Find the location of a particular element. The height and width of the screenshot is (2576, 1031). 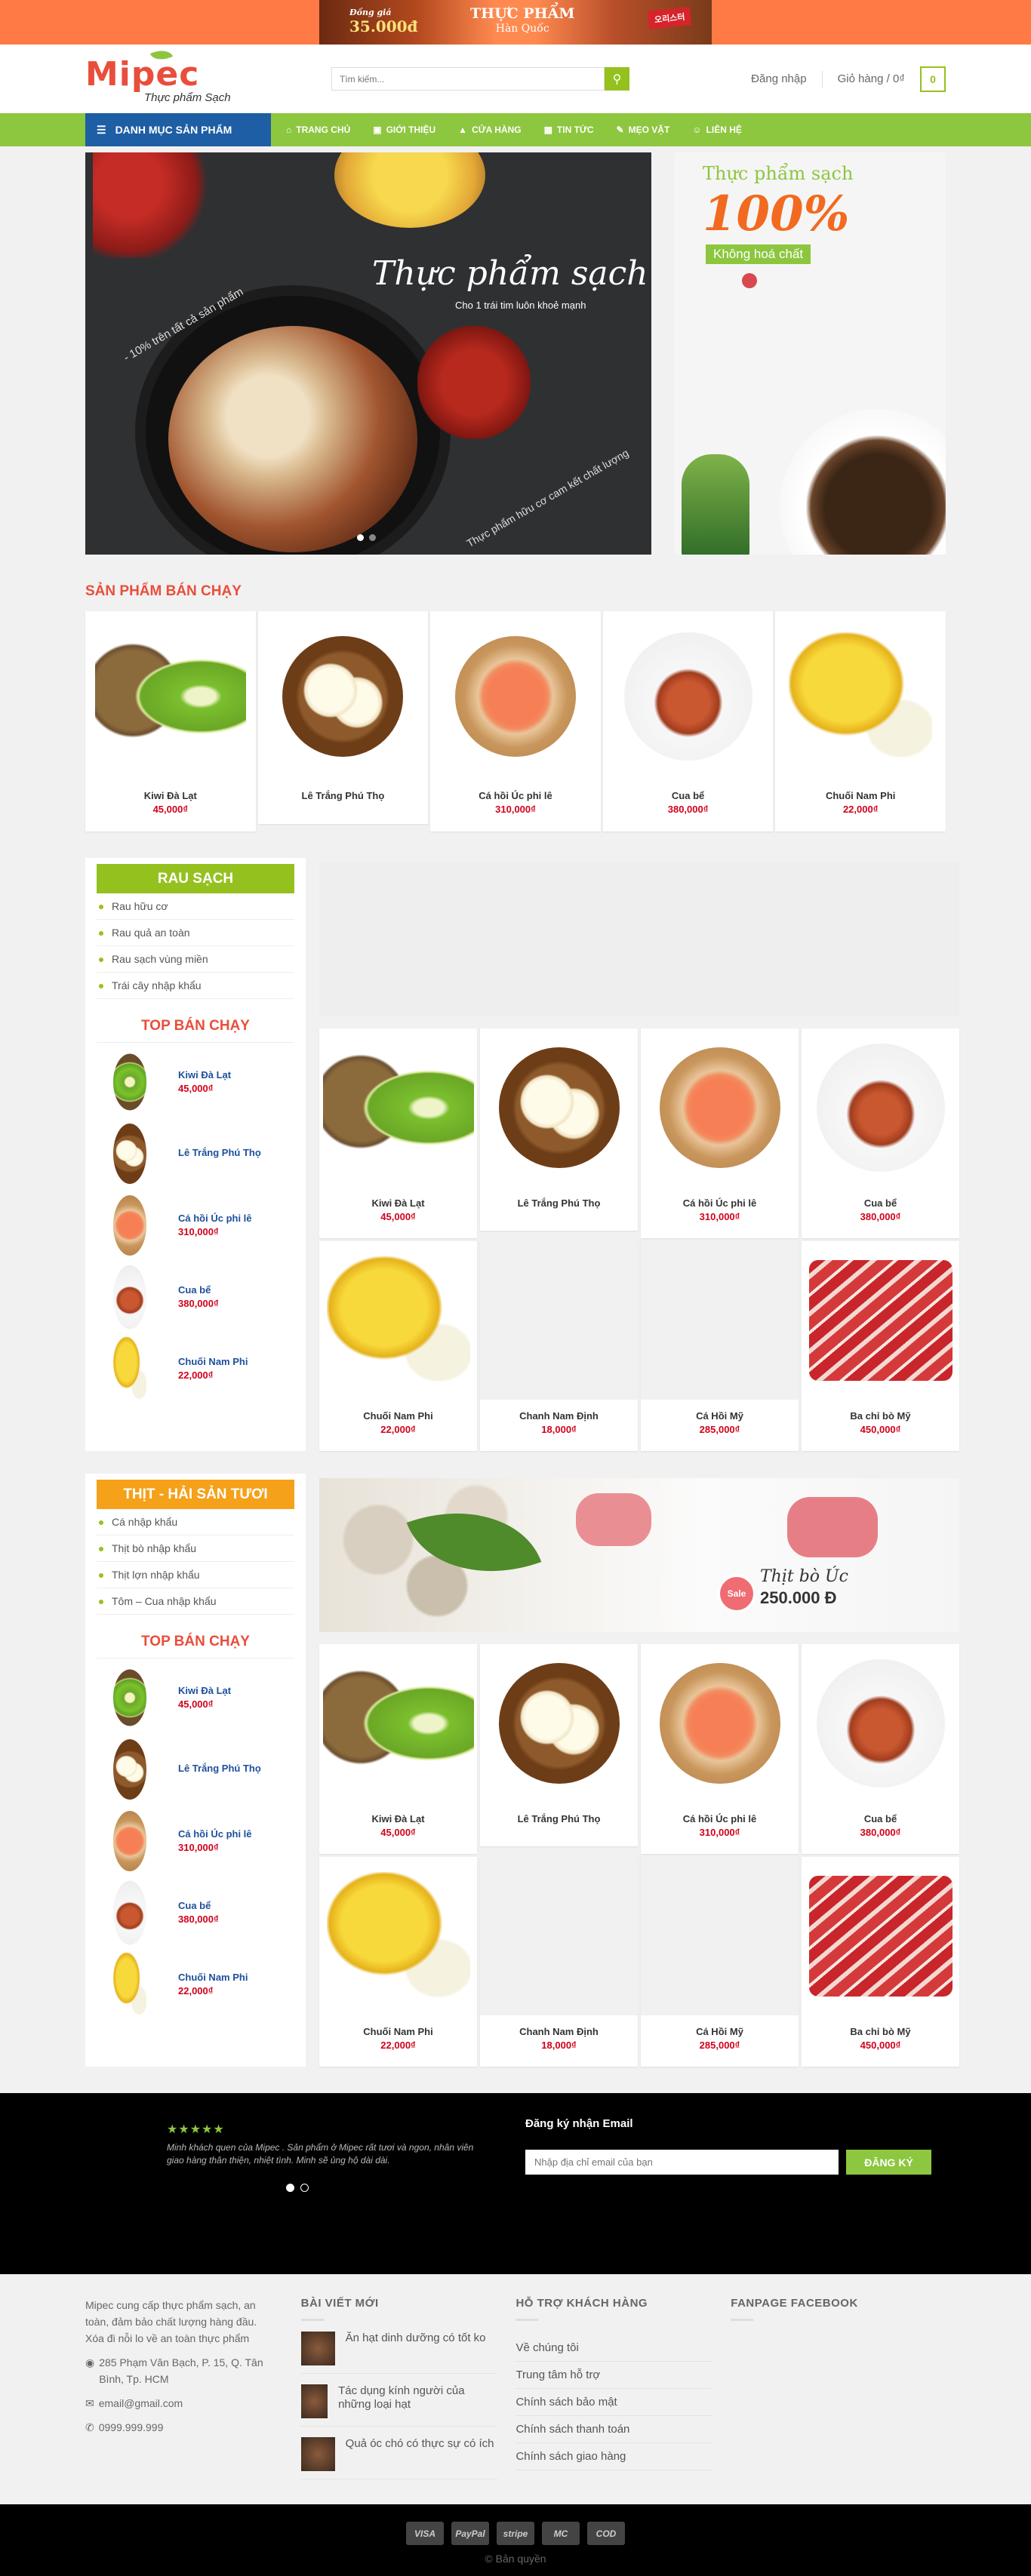

recent-post: Quả óc chó có thực sự có ích is located at coordinates (398, 2458).